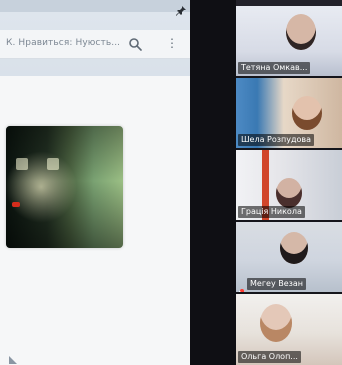  Describe the element at coordinates (22, 164) in the screenshot. I see `thumbnail-light-left` at that location.